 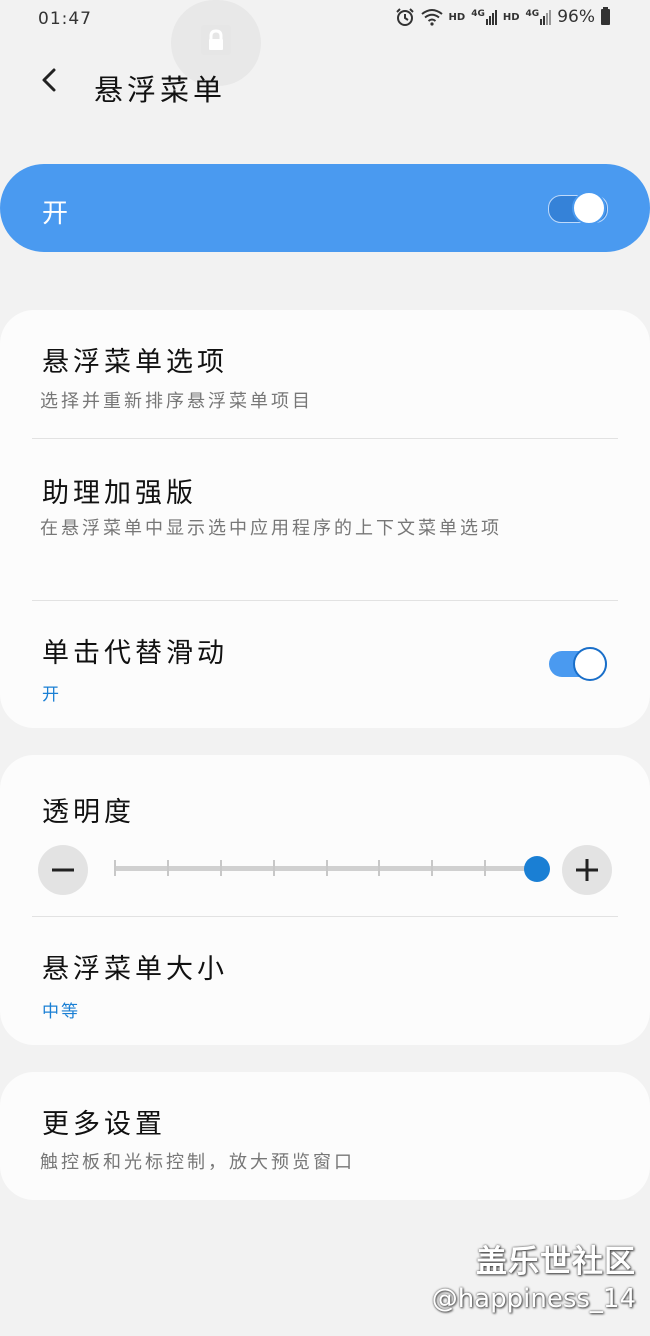 I want to click on hd-indicator-2: HD, so click(x=511, y=17).